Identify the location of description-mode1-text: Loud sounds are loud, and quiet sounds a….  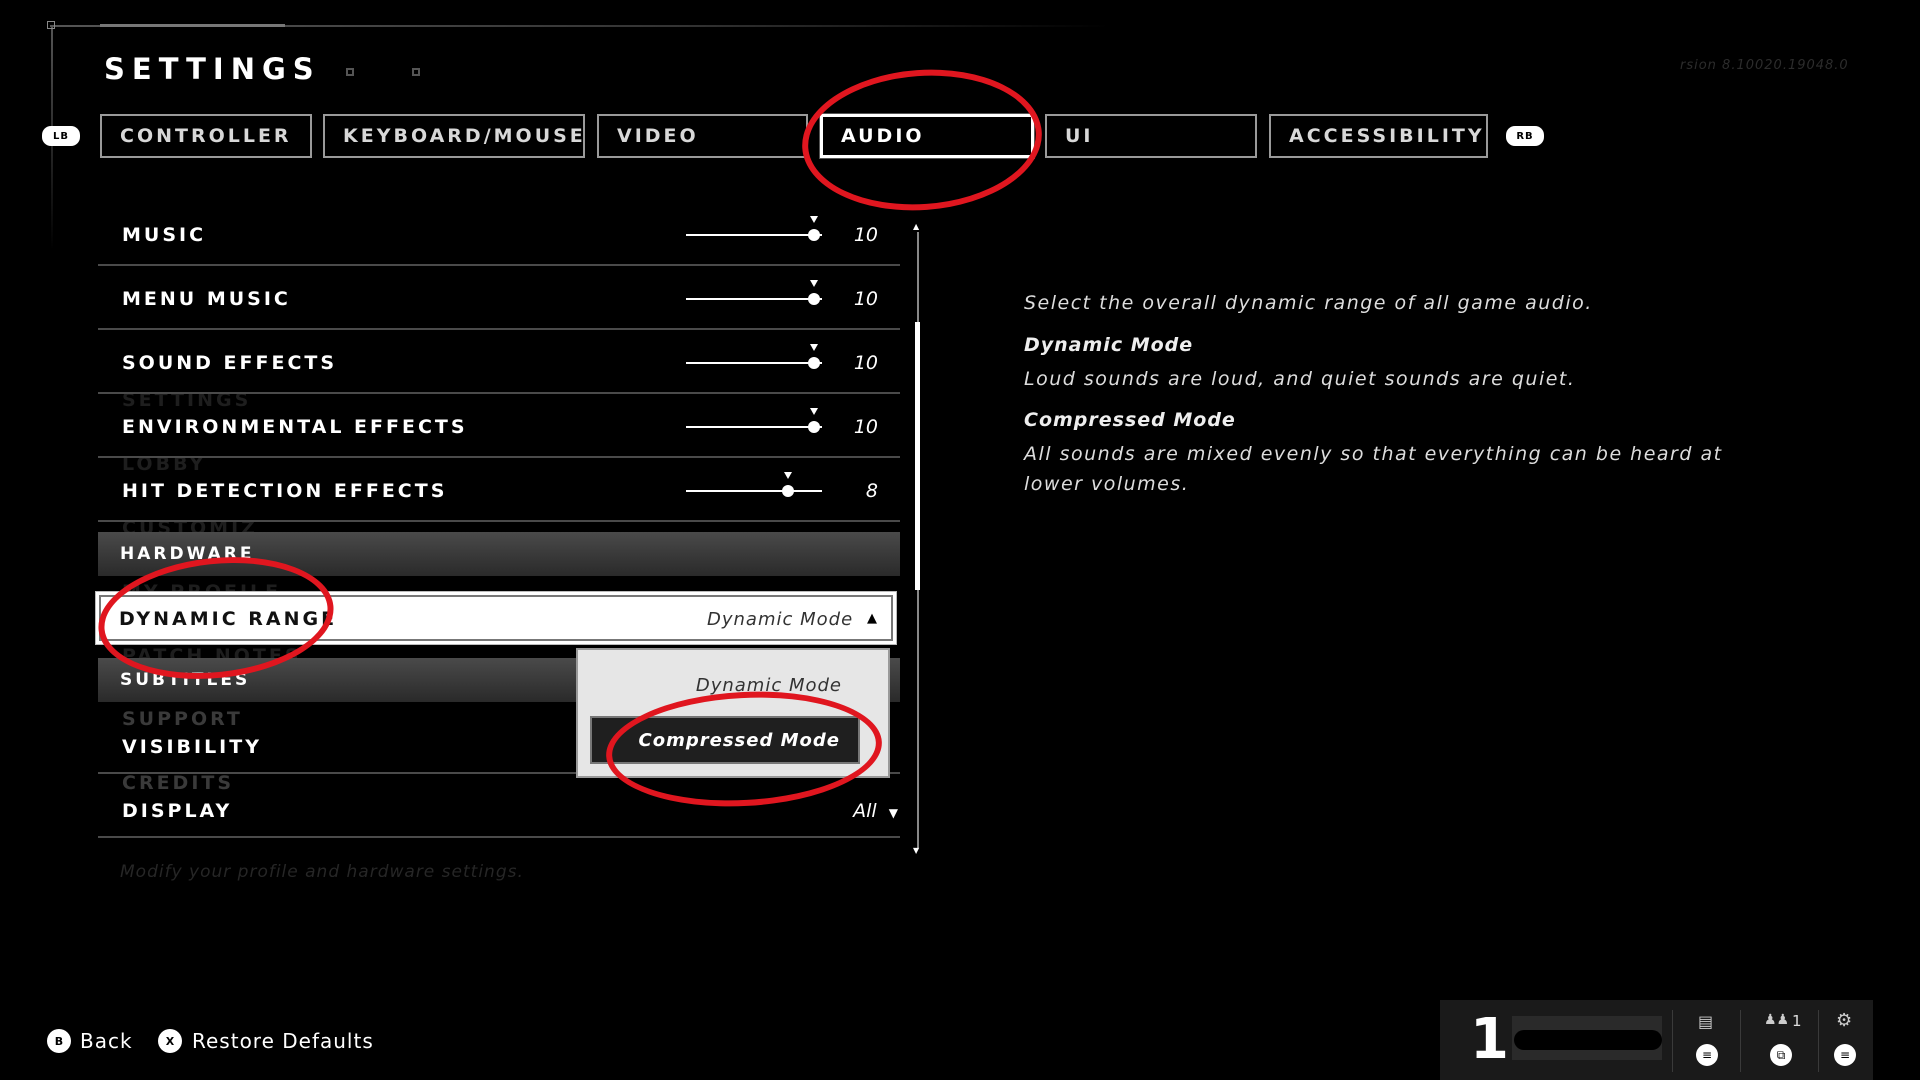
(1300, 379).